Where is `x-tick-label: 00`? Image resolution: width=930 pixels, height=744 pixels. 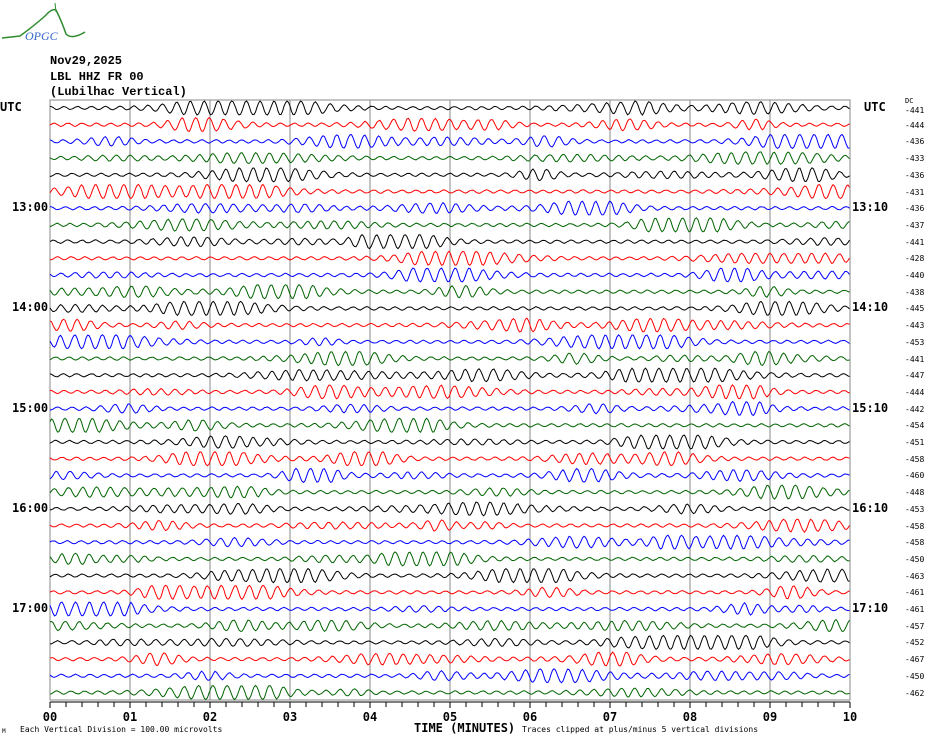
x-tick-label: 00 is located at coordinates (50, 717).